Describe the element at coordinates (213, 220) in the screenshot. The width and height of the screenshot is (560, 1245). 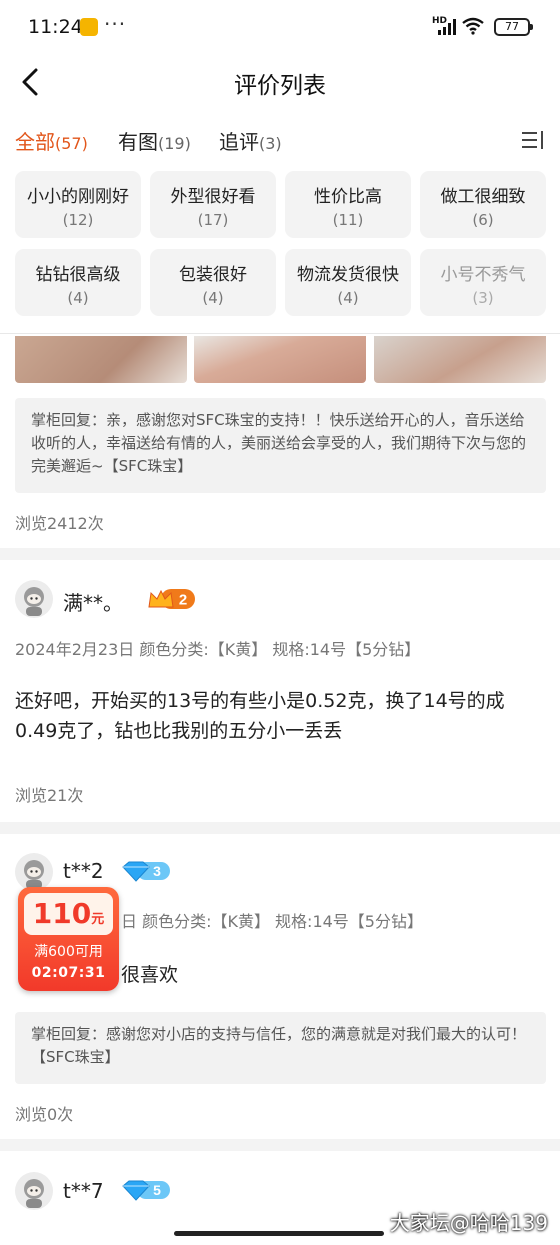
I see `tag-count: (17)` at that location.